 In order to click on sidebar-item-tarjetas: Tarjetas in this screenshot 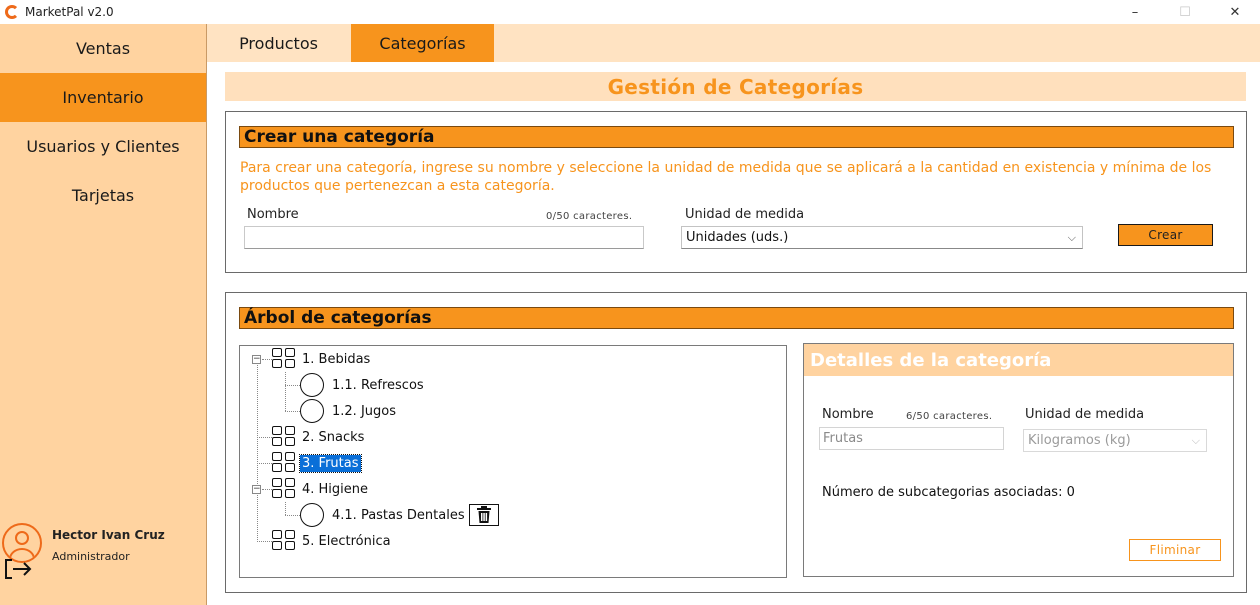, I will do `click(103, 195)`.